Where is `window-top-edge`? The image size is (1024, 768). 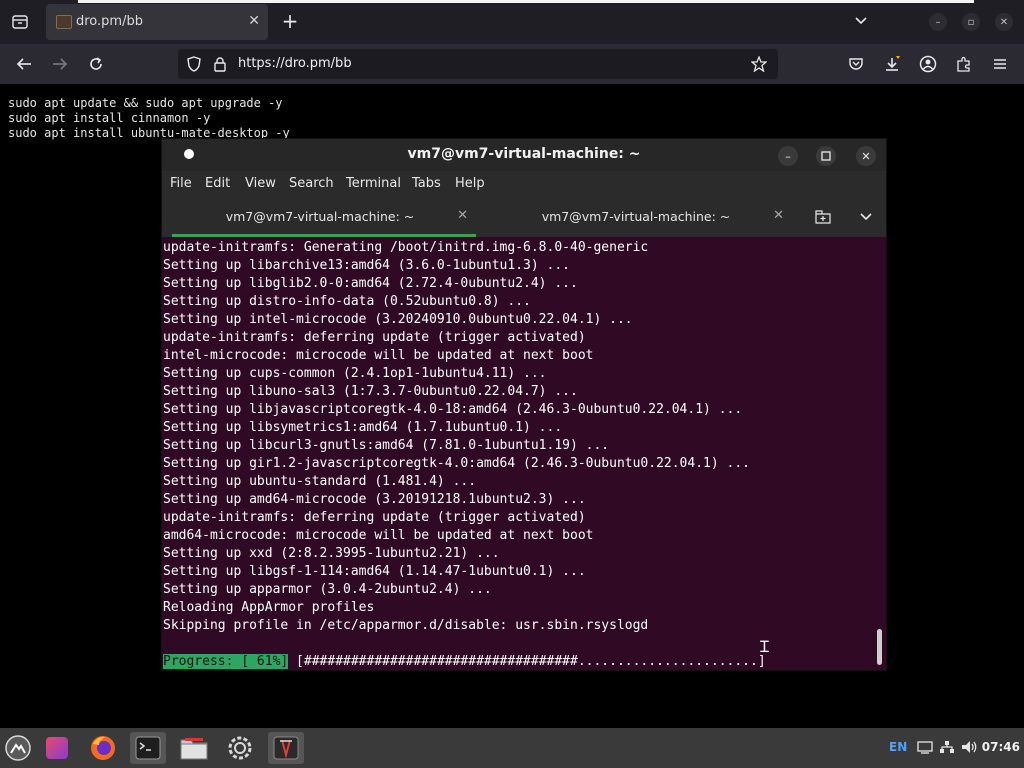
window-top-edge is located at coordinates (526, 1).